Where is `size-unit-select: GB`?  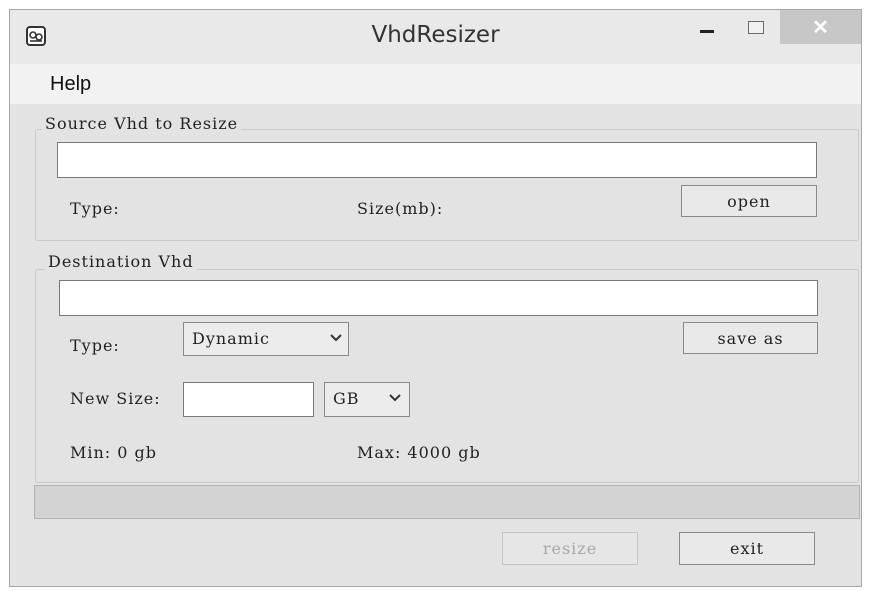
size-unit-select: GB is located at coordinates (367, 399).